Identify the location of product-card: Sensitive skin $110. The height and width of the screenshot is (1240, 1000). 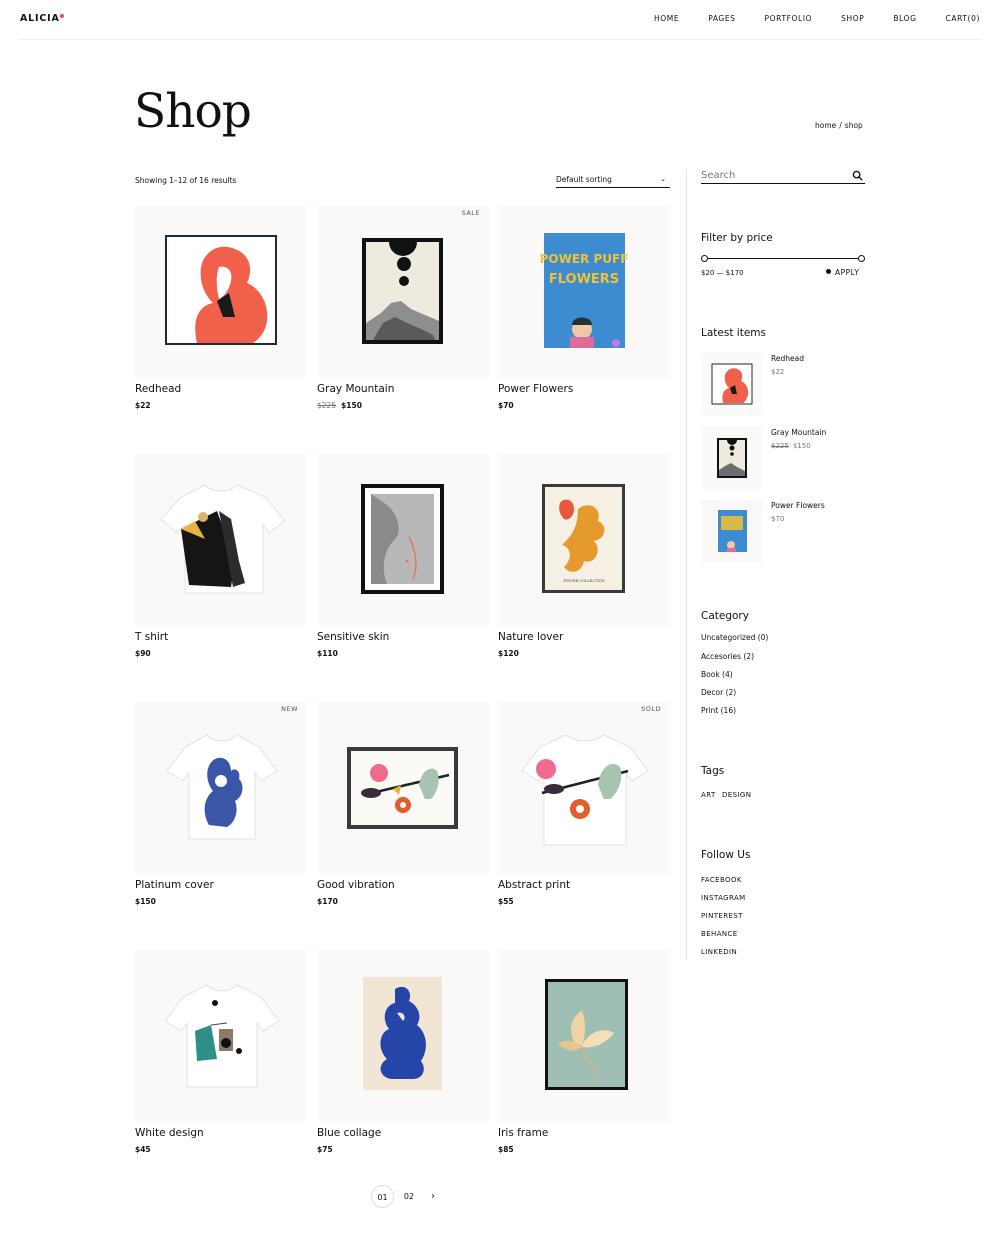
(403, 562).